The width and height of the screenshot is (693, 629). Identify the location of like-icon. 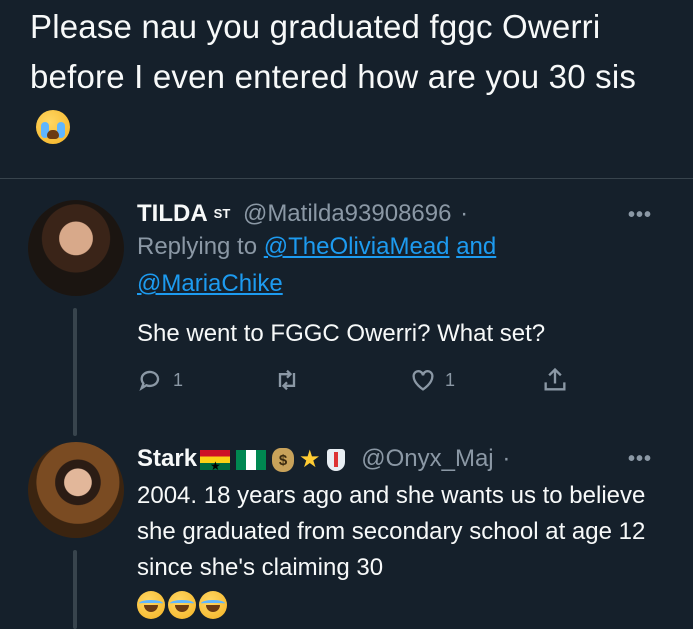
(423, 380).